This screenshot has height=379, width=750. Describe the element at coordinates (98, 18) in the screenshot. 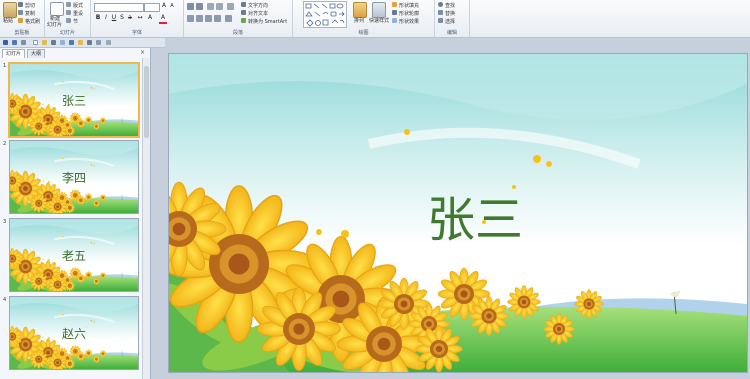

I see `bold-icon: B` at that location.